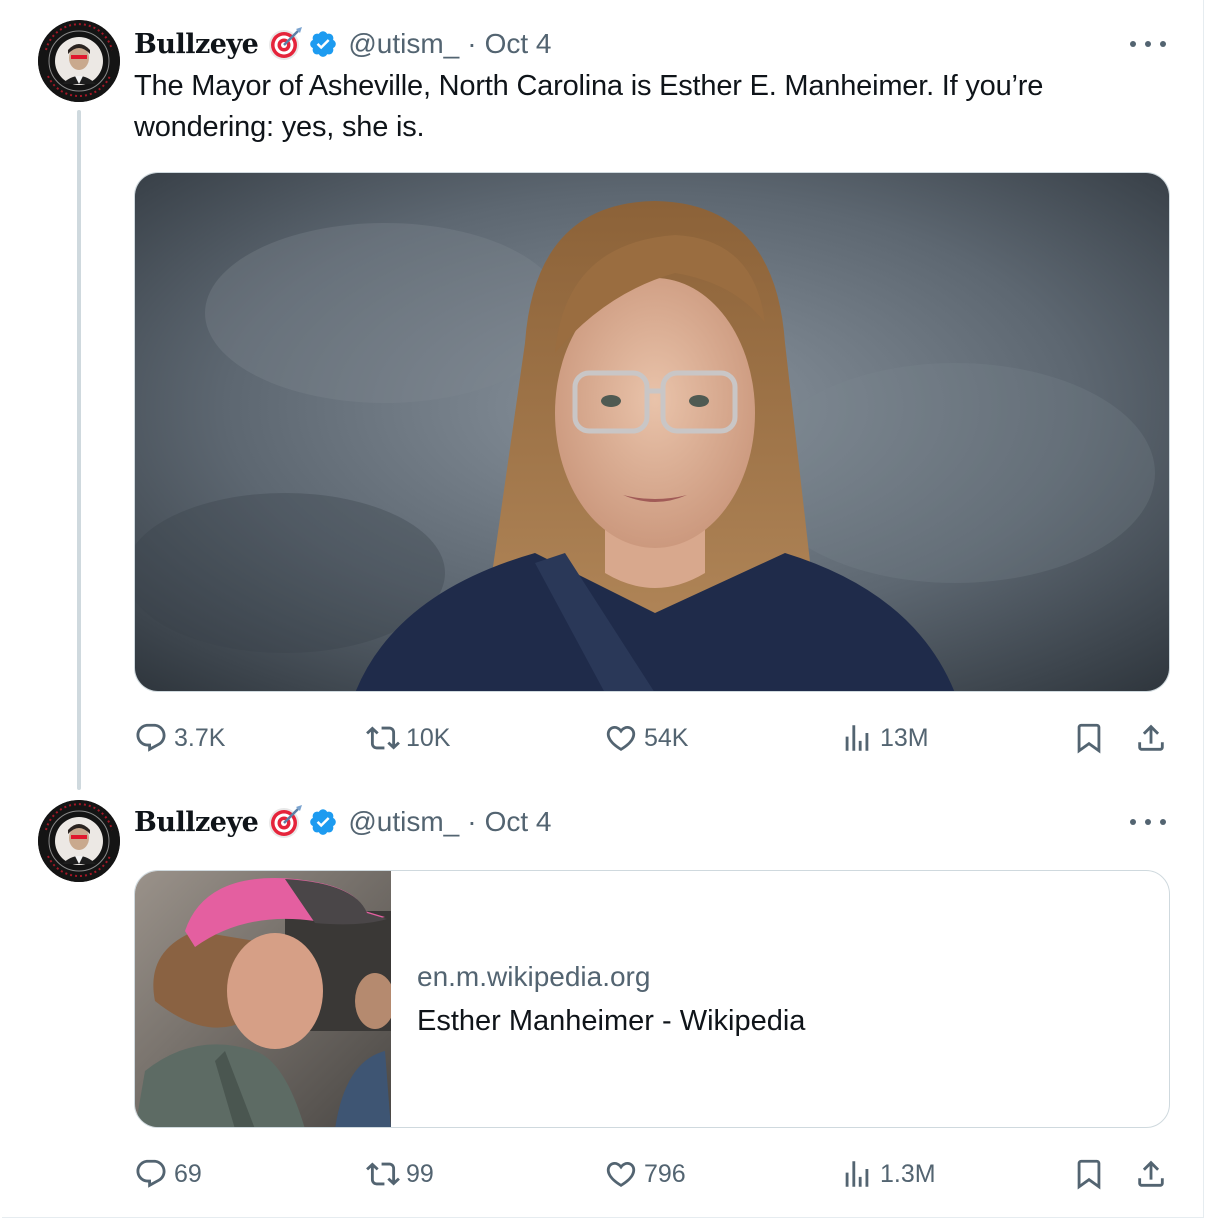 This screenshot has height=1224, width=1214. I want to click on views-button: 13M, so click(884, 738).